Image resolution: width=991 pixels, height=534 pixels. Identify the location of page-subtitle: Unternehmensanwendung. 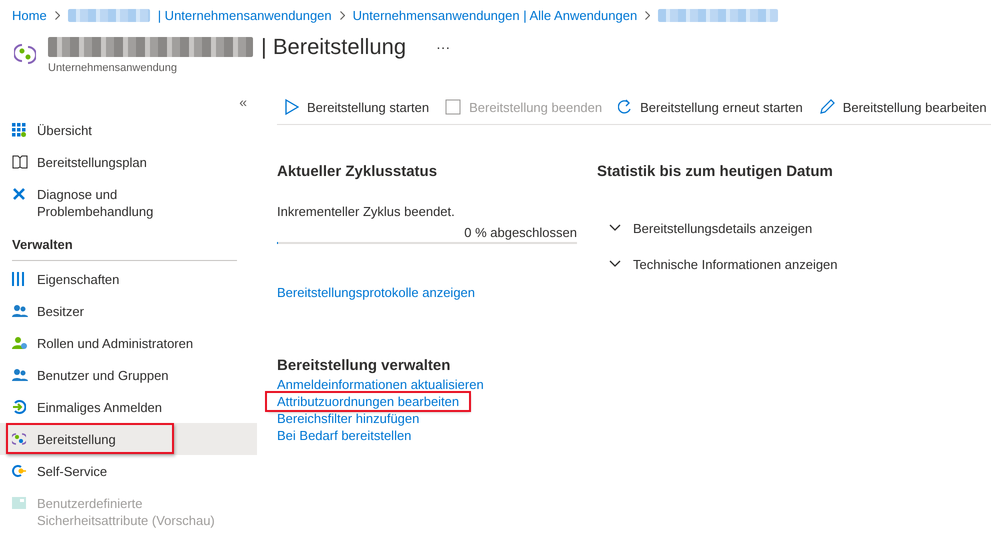
(113, 68).